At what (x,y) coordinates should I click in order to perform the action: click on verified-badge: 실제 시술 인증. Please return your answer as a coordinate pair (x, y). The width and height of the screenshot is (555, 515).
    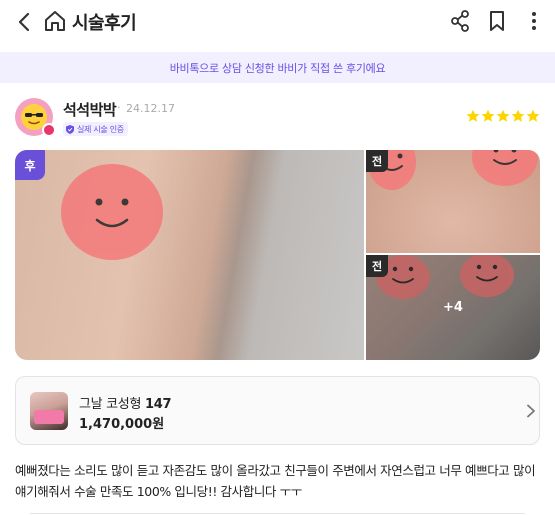
    Looking at the image, I should click on (95, 129).